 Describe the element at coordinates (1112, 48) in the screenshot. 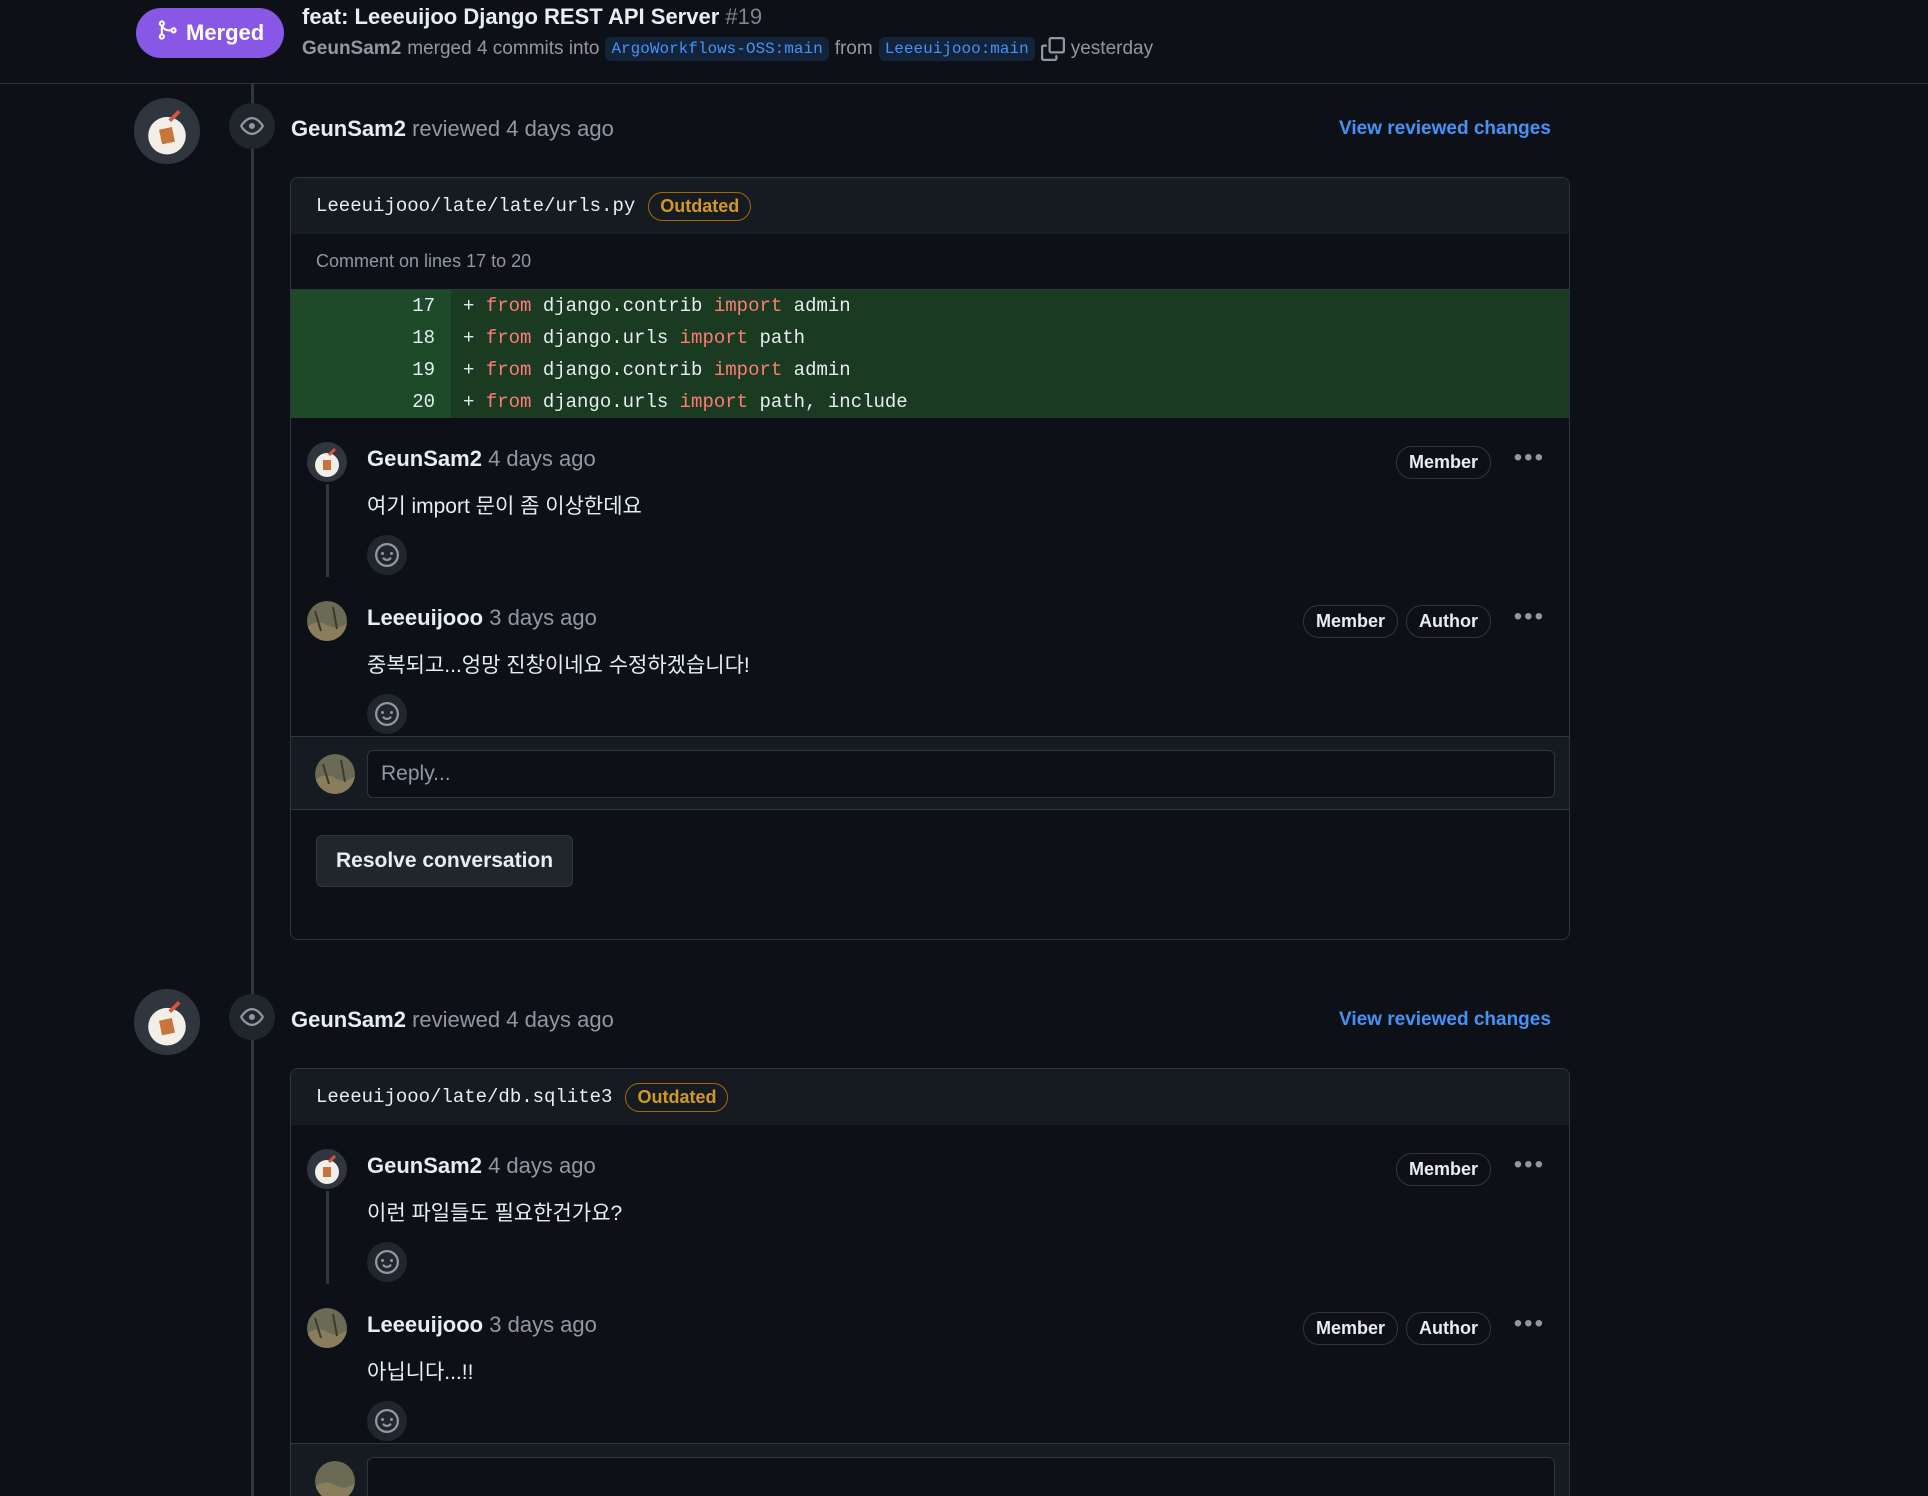

I see `merged-time: yesterday` at that location.